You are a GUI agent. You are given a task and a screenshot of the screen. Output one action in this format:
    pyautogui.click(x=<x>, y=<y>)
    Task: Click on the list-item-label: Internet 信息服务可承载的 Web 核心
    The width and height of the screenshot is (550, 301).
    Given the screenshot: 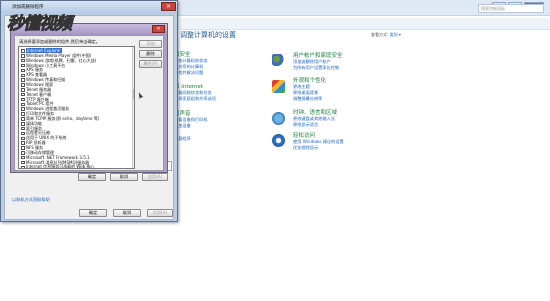 What is the action you would take?
    pyautogui.click(x=60, y=166)
    